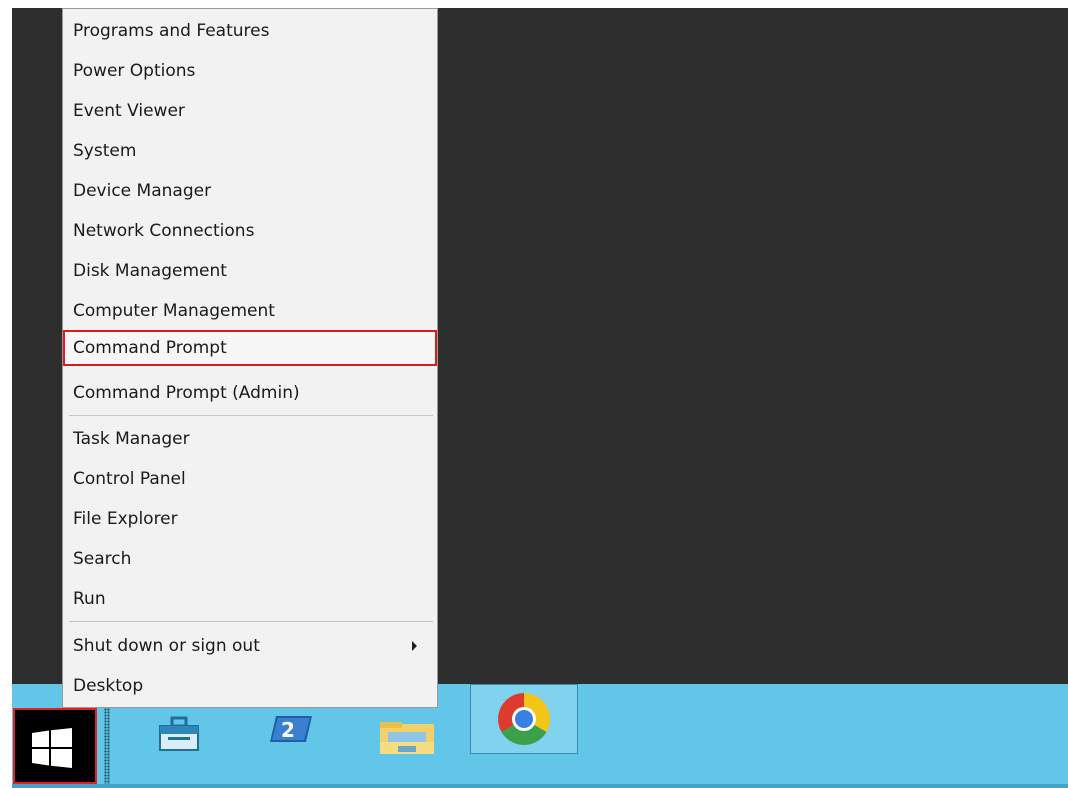 The height and width of the screenshot is (788, 1068). Describe the element at coordinates (250, 151) in the screenshot. I see `menu-item-system: System` at that location.